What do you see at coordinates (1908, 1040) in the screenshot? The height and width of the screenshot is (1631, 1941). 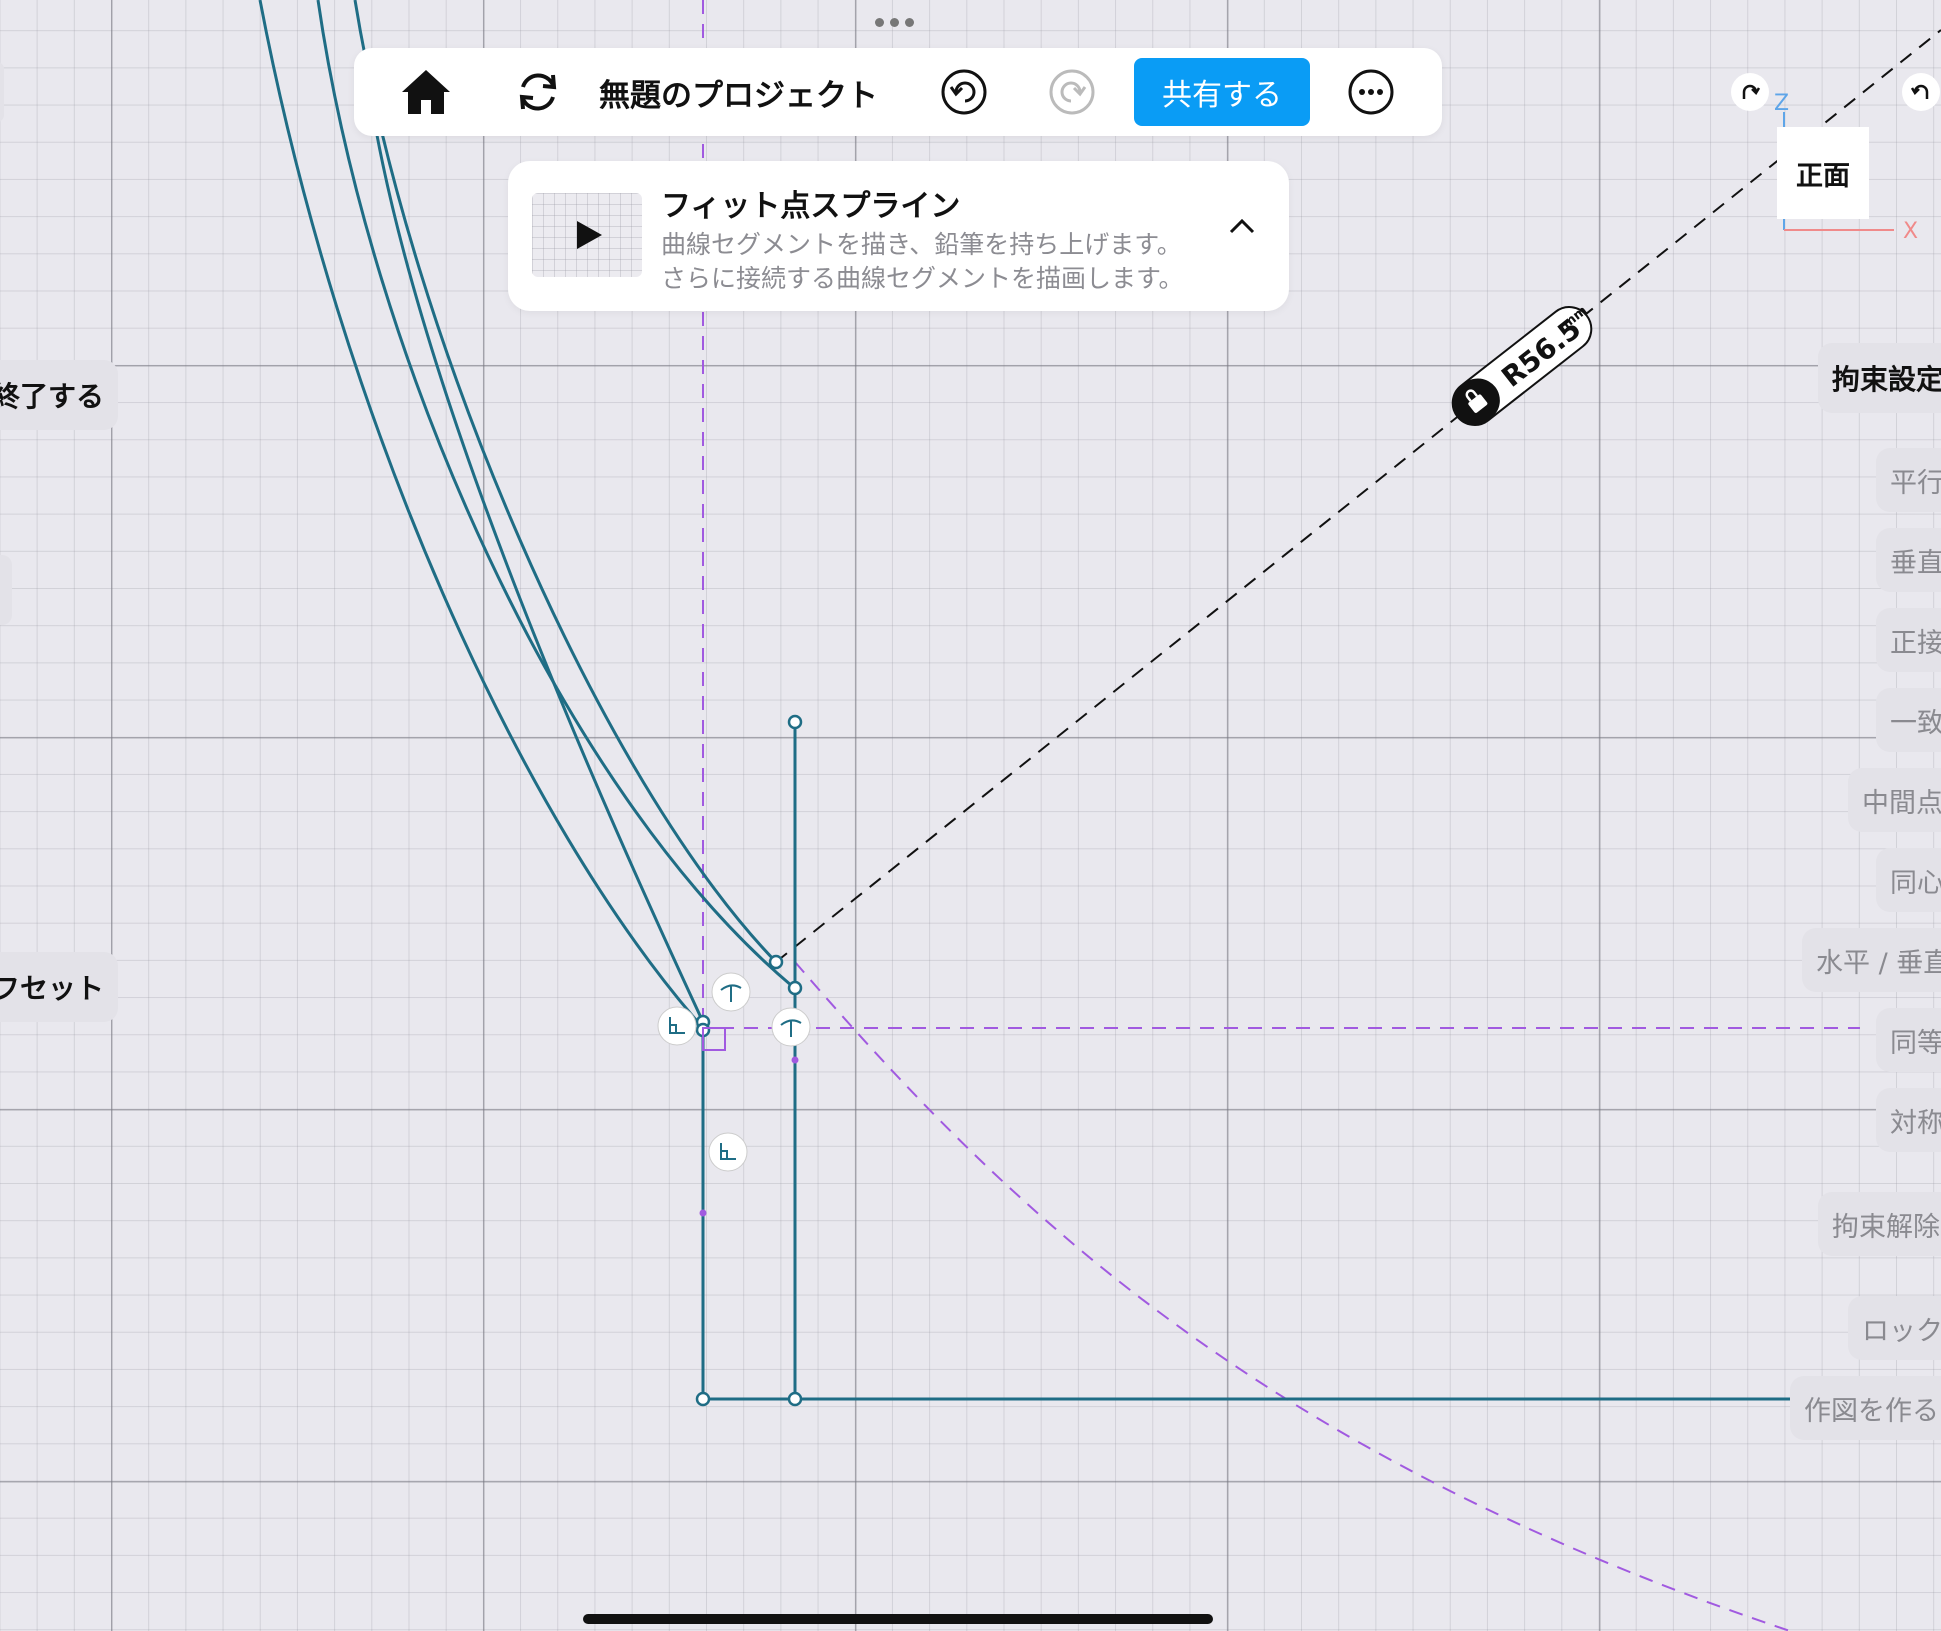 I see `constraint-equal-button: 同等` at bounding box center [1908, 1040].